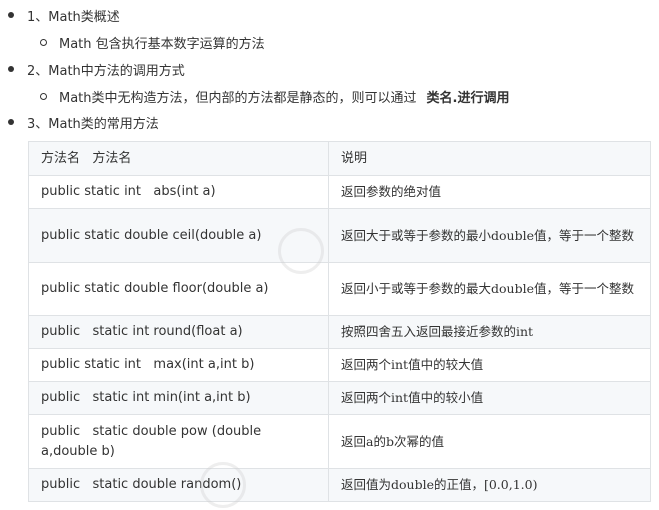  I want to click on method-cell: public static double ceil(double a), so click(178, 235).